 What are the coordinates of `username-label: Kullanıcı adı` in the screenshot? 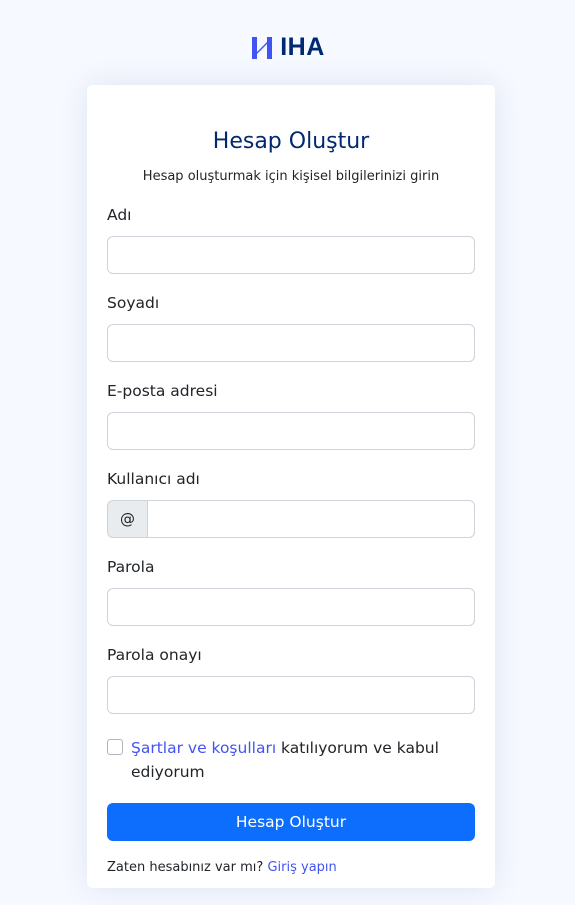 It's located at (153, 479).